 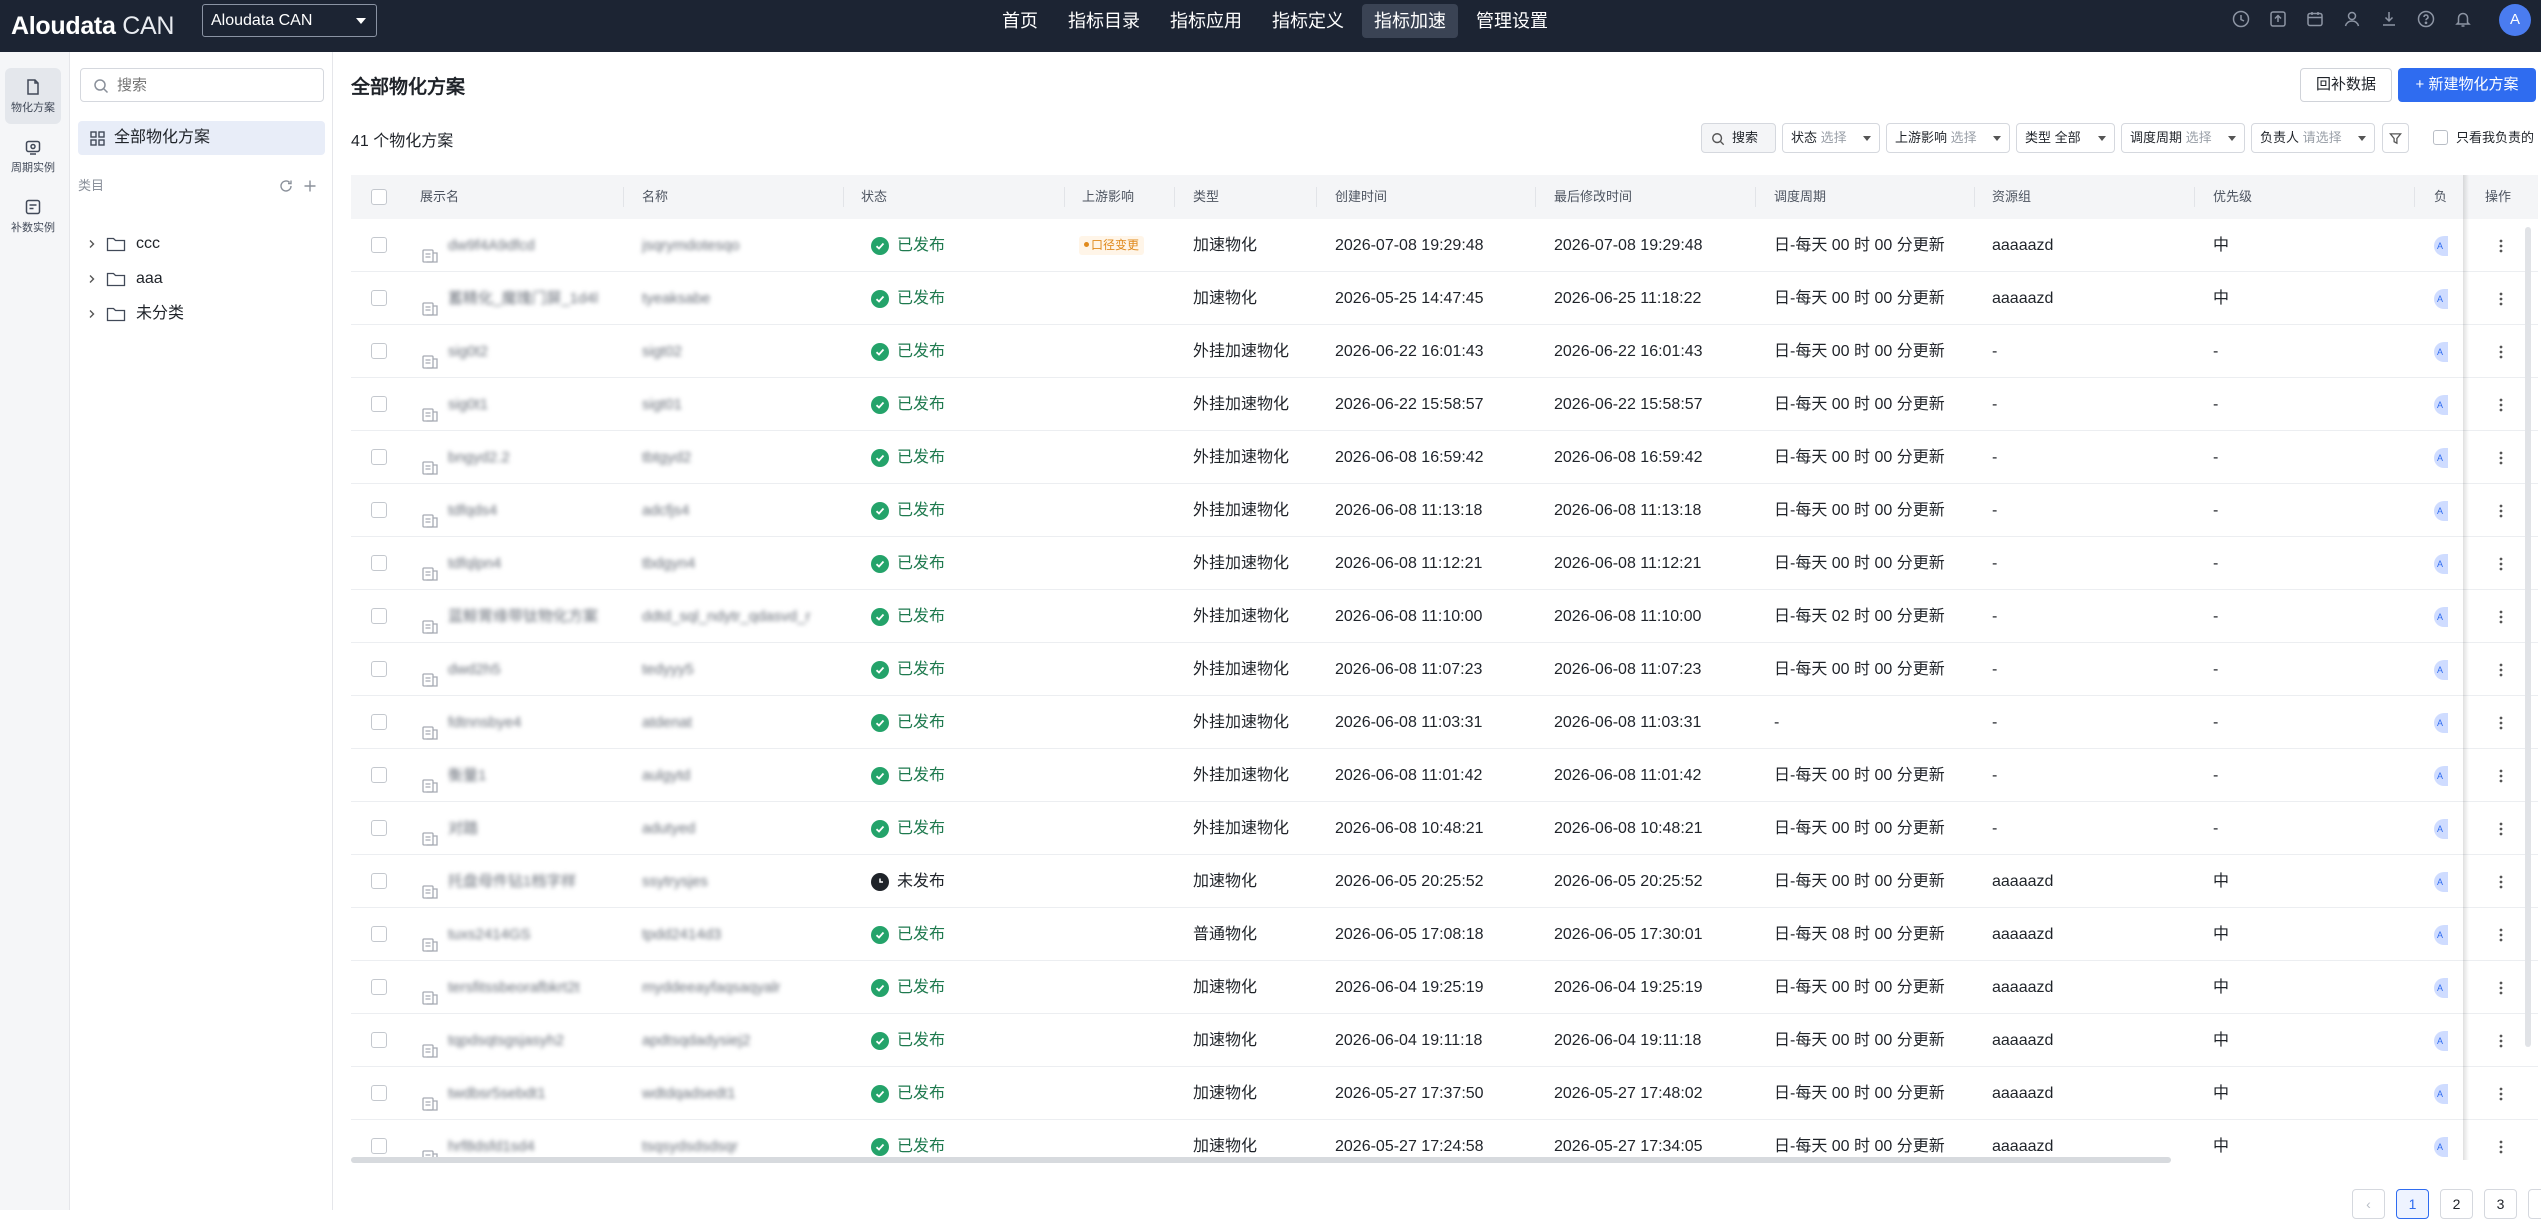 I want to click on help-icon, so click(x=2426, y=19).